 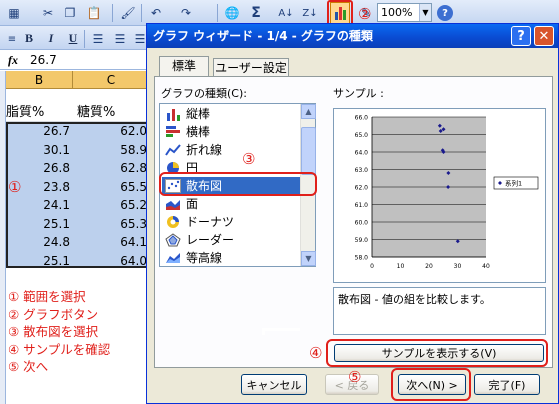 What do you see at coordinates (251, 68) in the screenshot?
I see `tab-custom: ユーザー設定` at bounding box center [251, 68].